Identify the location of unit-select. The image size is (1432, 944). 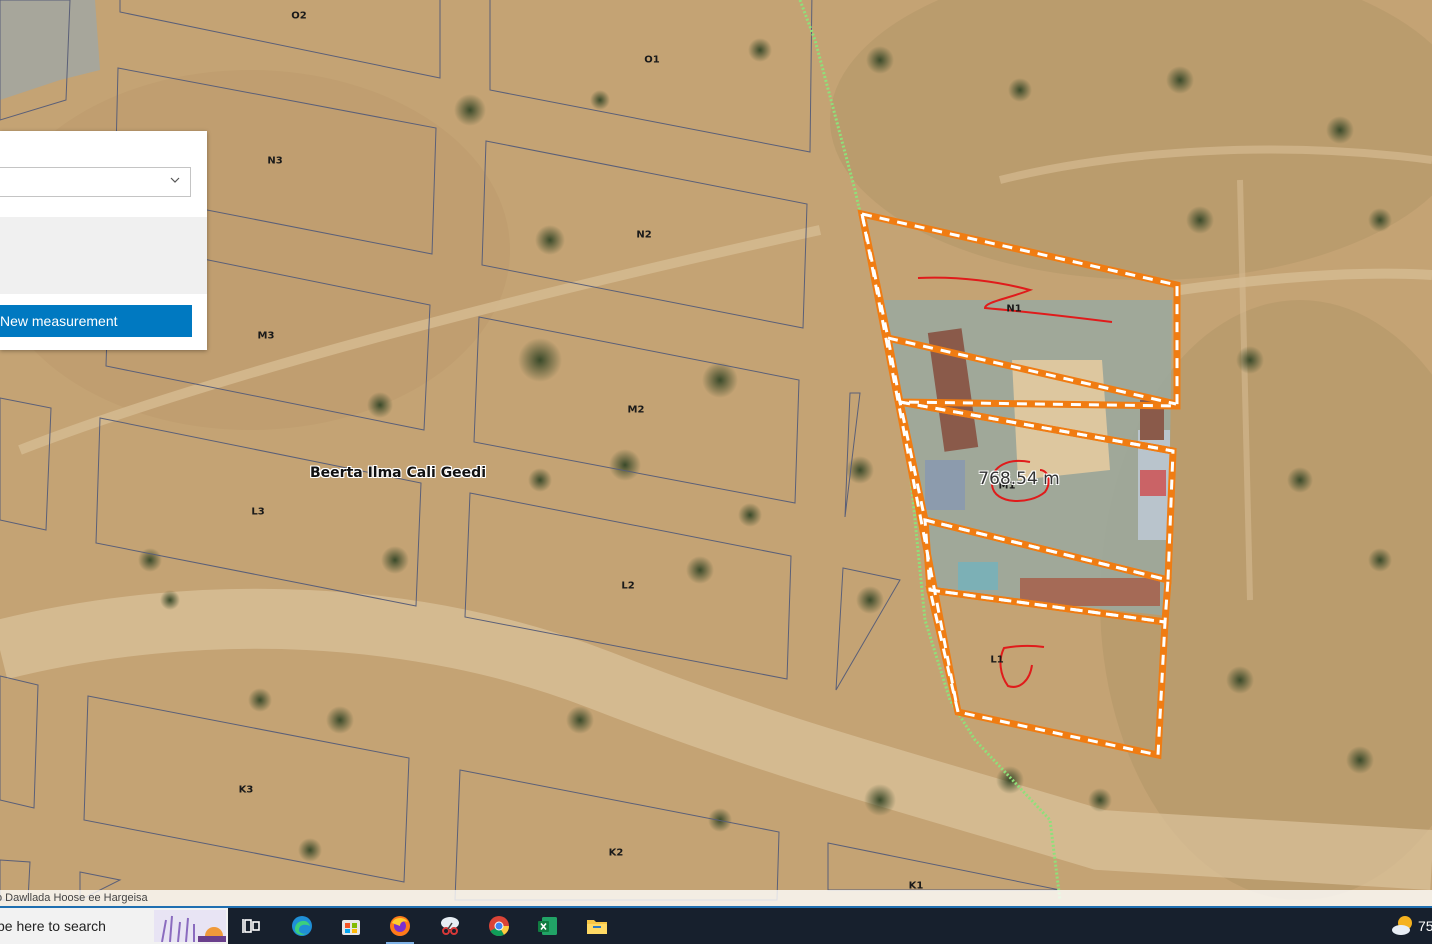
(95, 182).